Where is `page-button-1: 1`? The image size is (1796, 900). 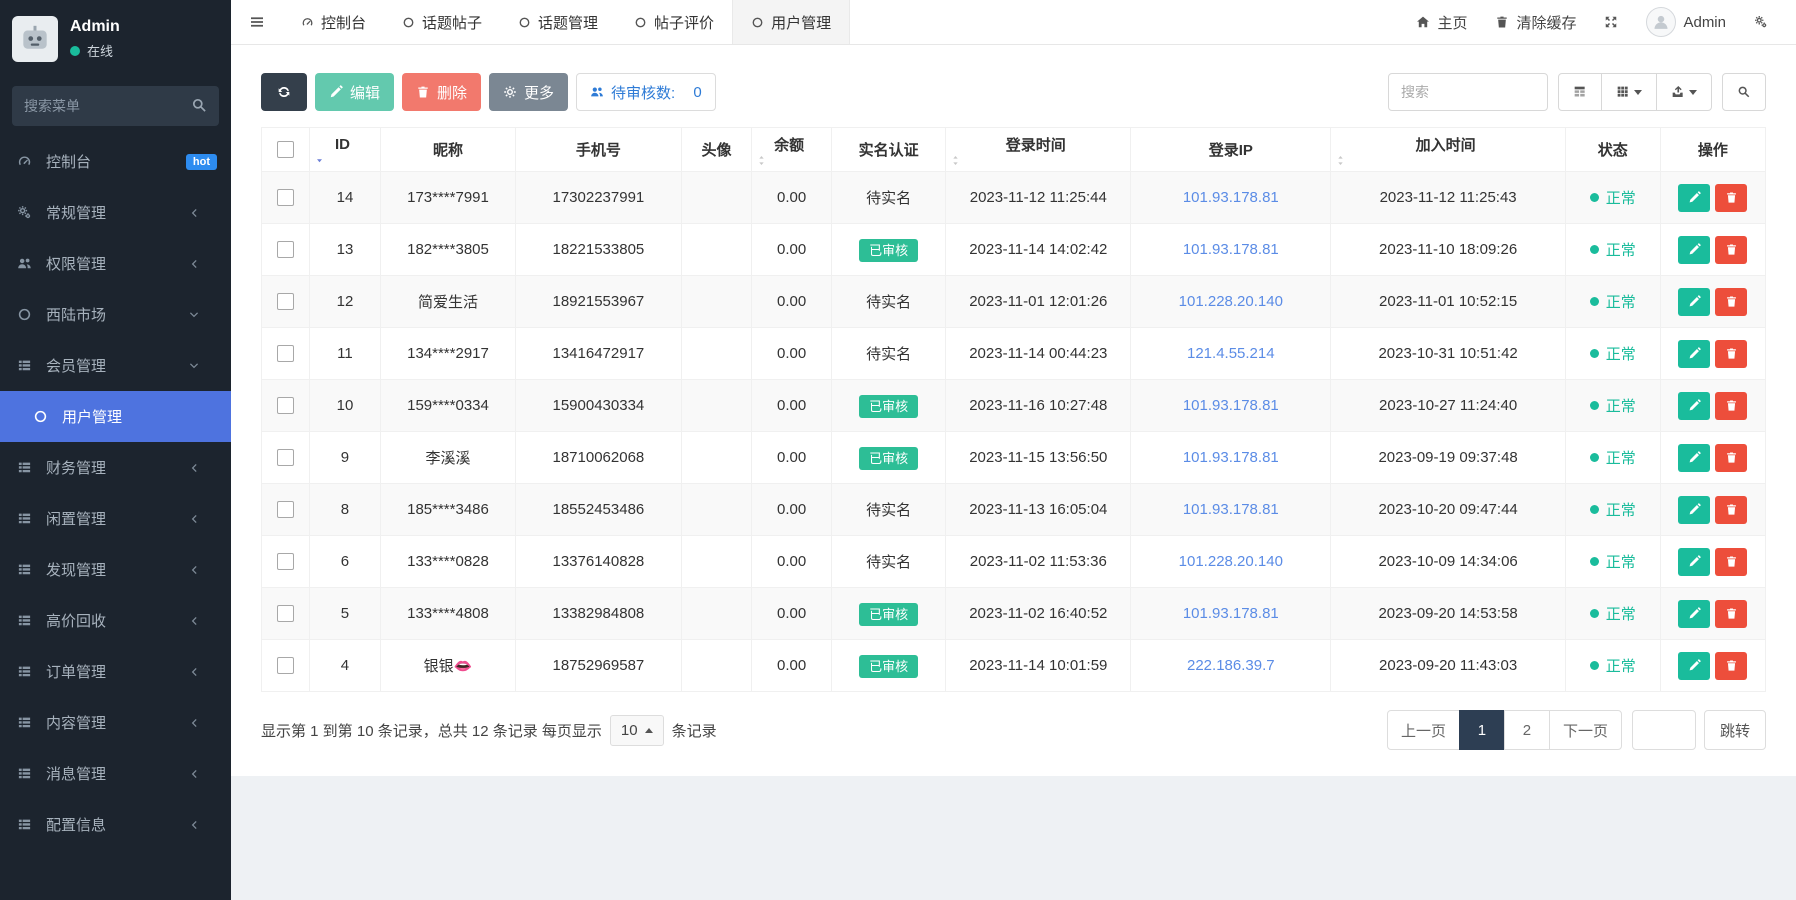 page-button-1: 1 is located at coordinates (1481, 730).